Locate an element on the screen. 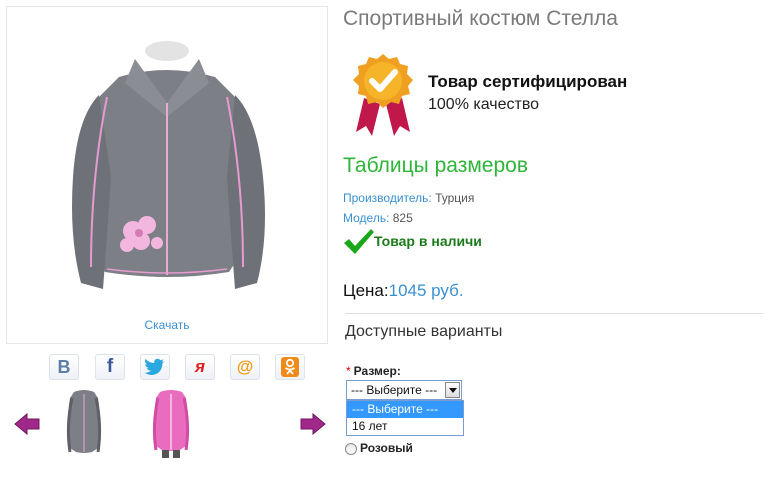 The width and height of the screenshot is (774, 504). manufacturer-row: Производитель: Турция is located at coordinates (408, 198).